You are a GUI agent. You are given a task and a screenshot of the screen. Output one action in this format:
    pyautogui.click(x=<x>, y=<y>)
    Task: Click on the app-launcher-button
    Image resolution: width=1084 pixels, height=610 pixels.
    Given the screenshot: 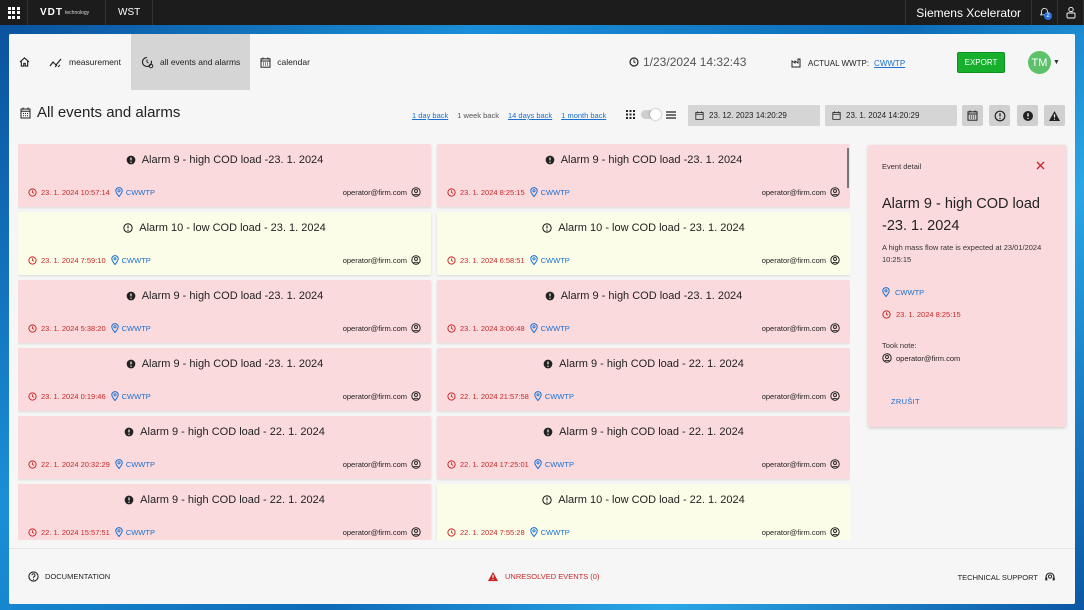 What is the action you would take?
    pyautogui.click(x=14, y=12)
    